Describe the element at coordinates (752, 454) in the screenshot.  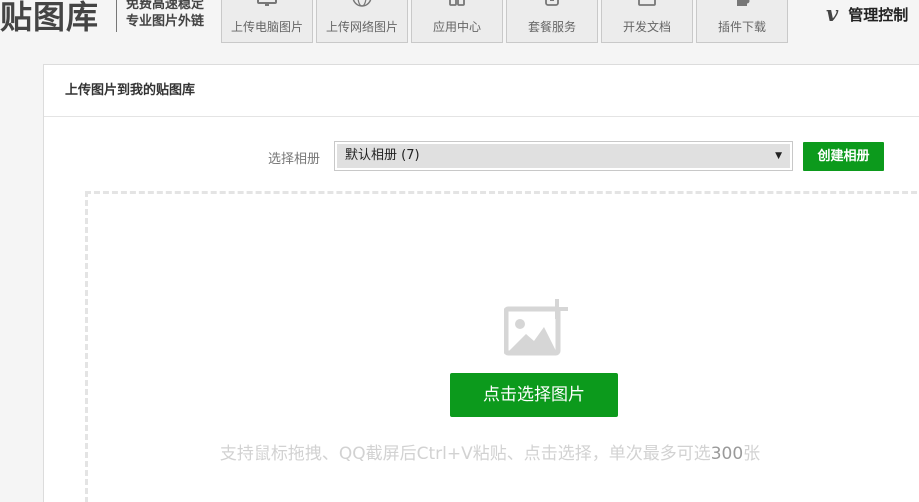
I see `hint-unit: 张` at that location.